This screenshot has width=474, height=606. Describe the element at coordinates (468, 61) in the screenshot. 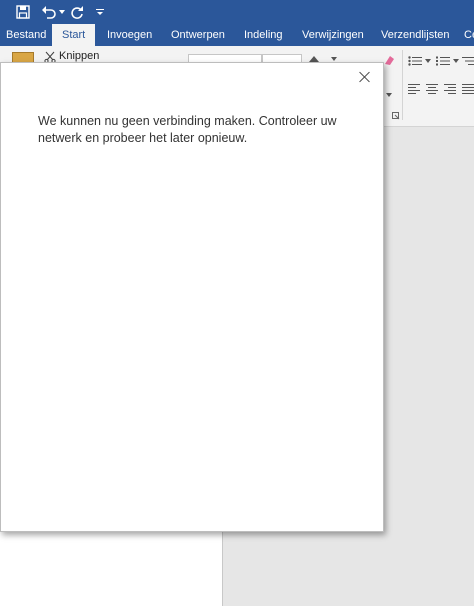

I see `multilevel-list-icon` at that location.